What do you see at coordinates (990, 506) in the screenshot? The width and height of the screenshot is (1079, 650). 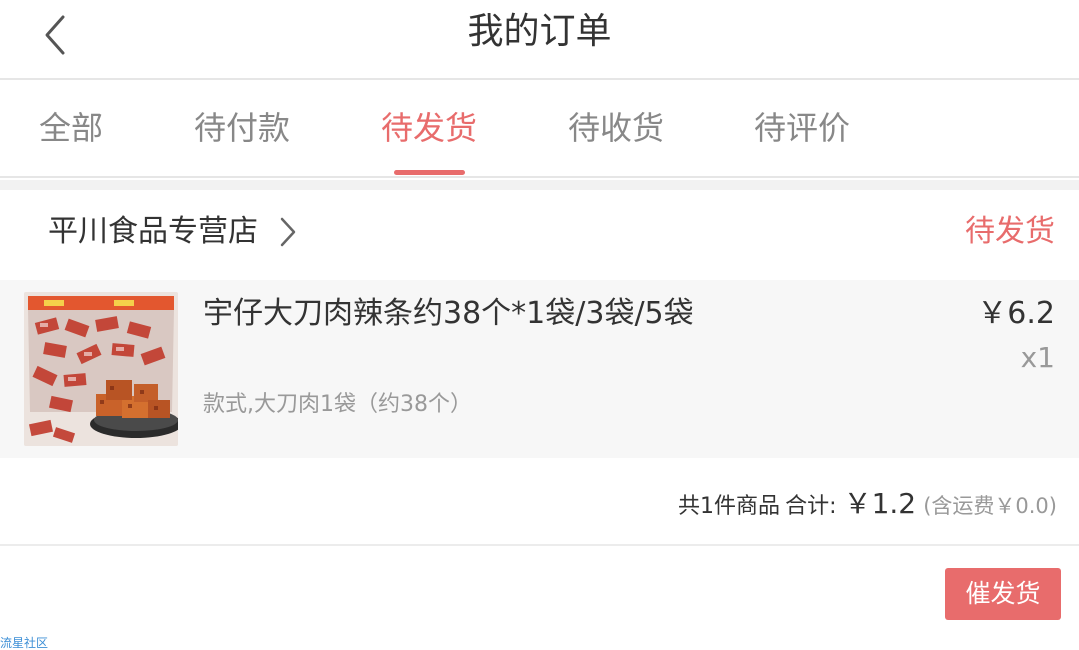 I see `shipping-fee: (含运费￥0.0)` at bounding box center [990, 506].